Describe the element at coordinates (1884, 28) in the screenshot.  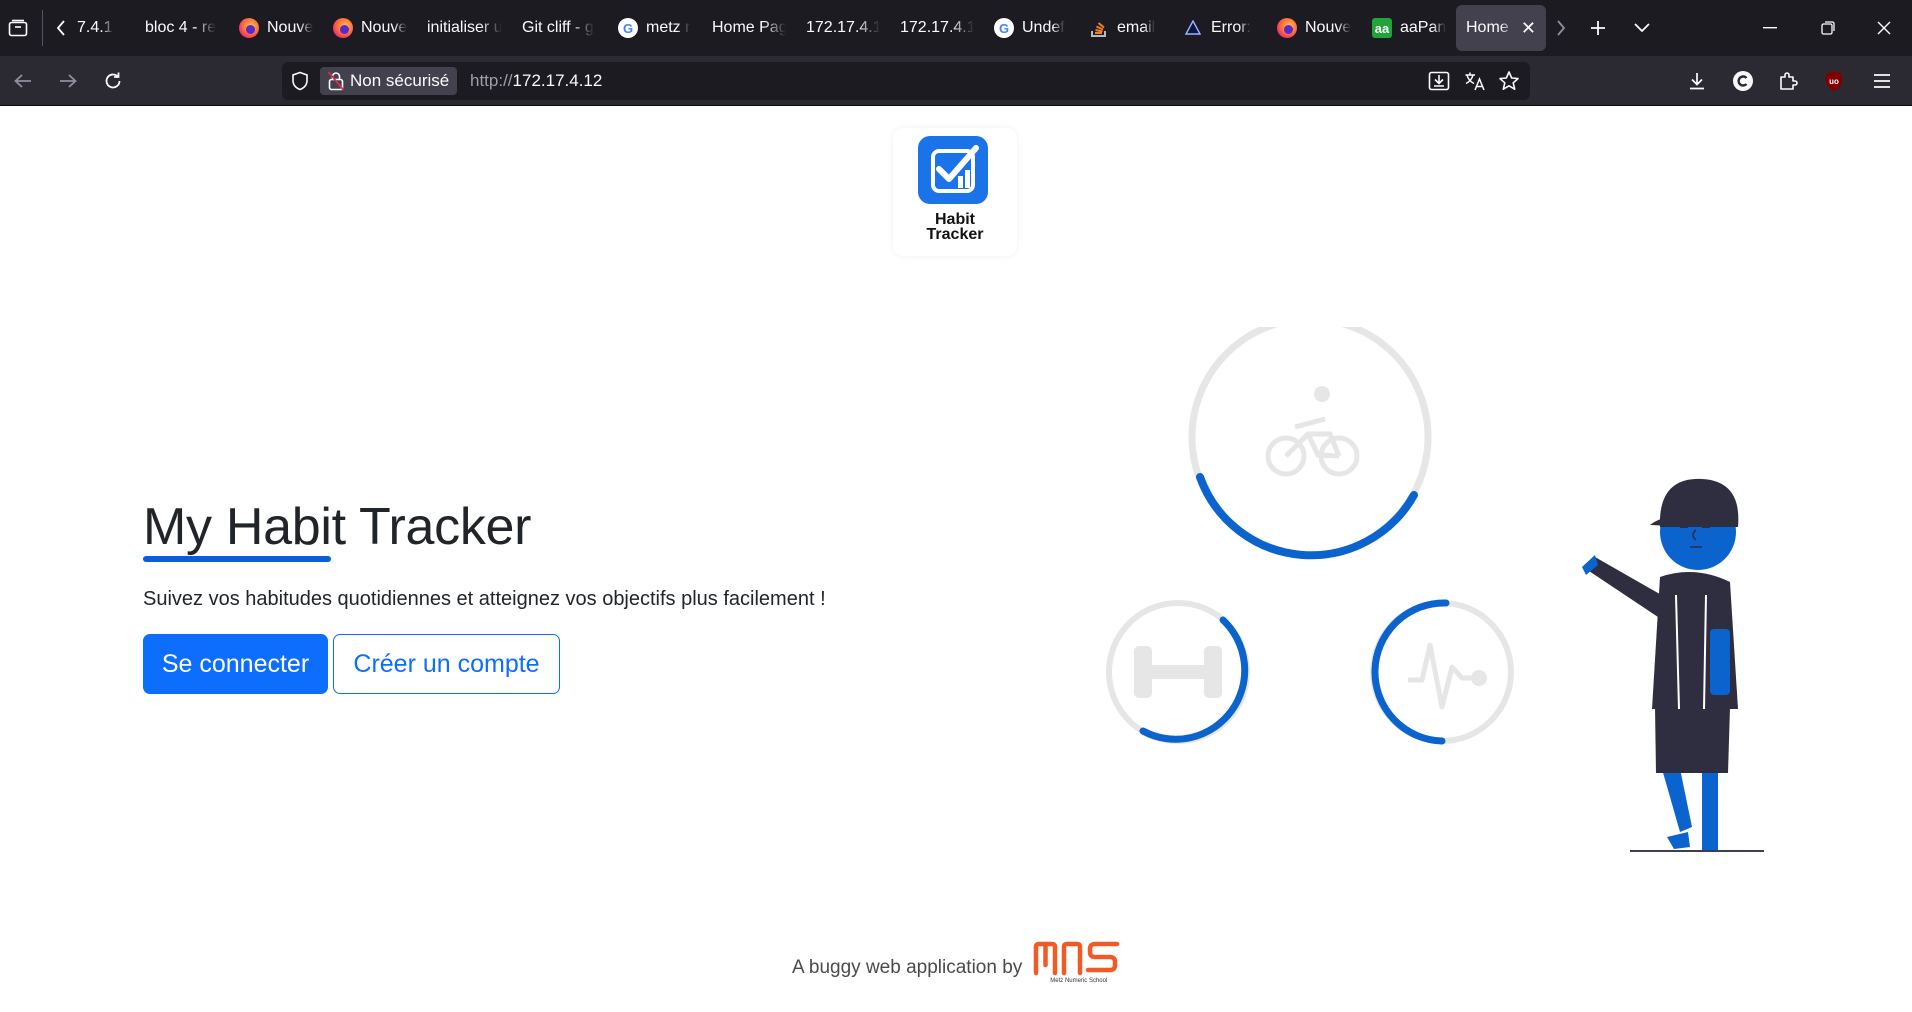
I see `close-window-icon` at that location.